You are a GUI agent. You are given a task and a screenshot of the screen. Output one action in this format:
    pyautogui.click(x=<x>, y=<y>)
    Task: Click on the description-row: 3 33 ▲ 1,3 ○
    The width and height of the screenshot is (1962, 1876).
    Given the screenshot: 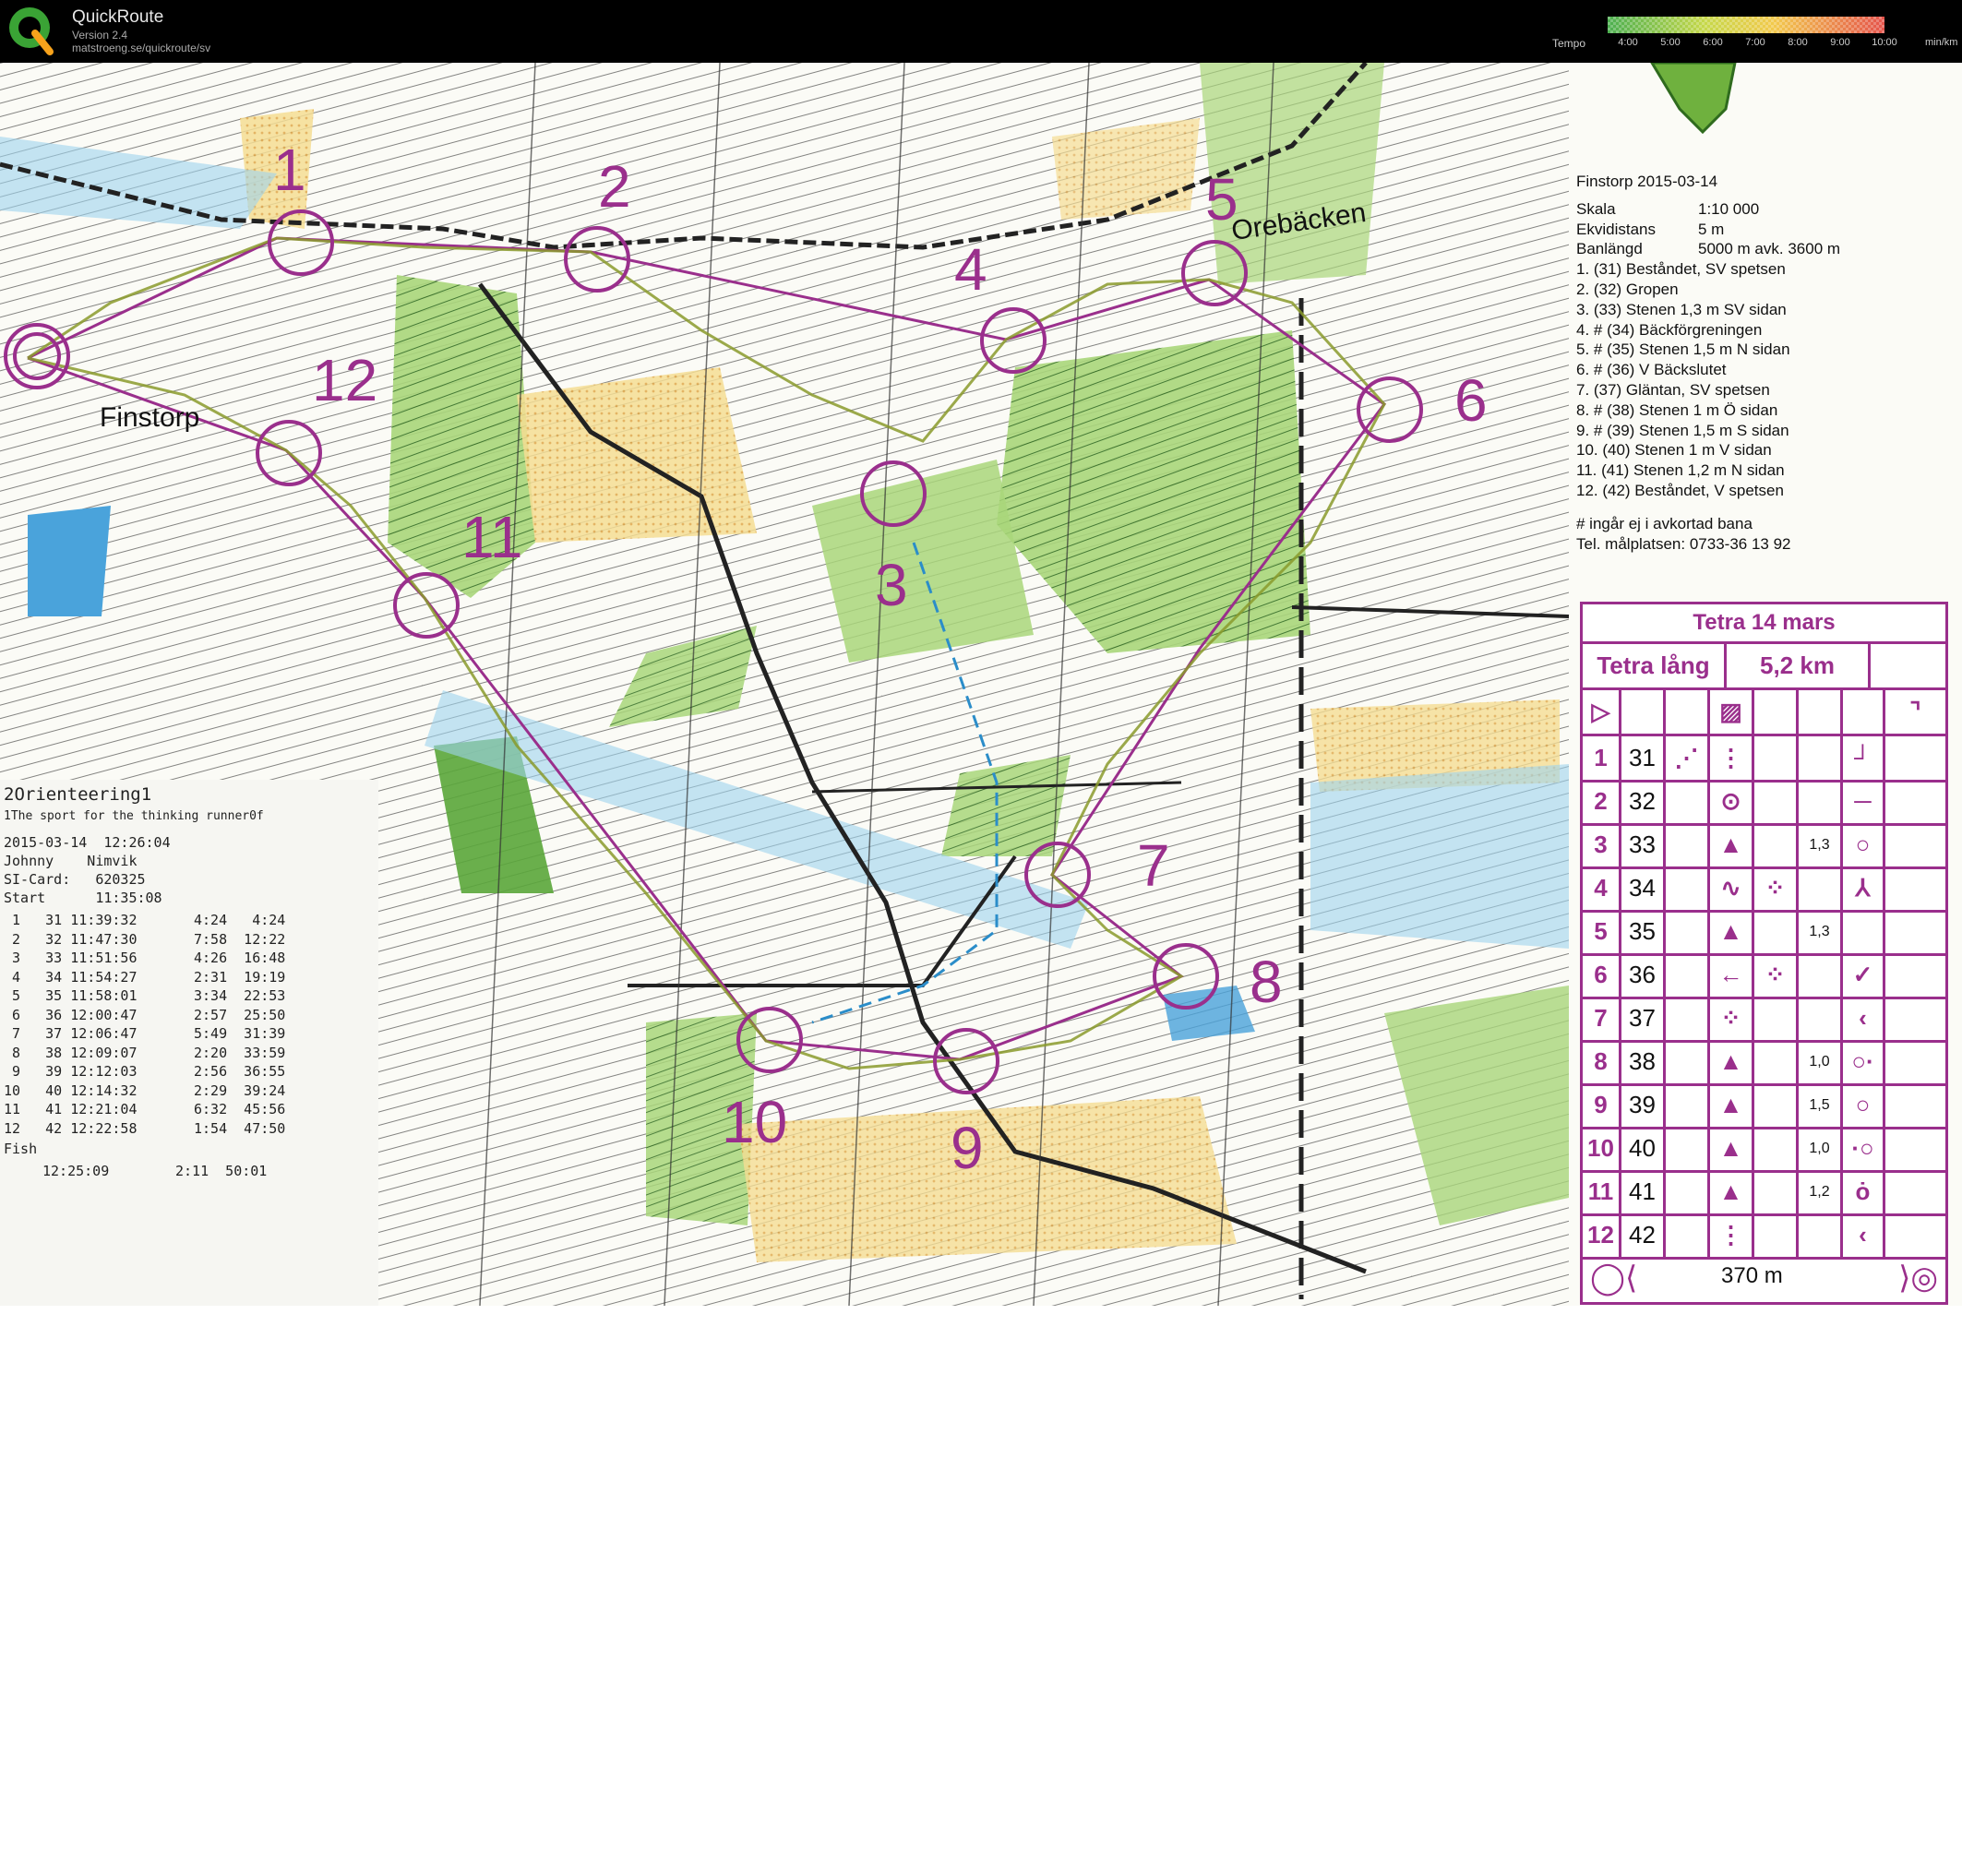 What is the action you would take?
    pyautogui.click(x=1764, y=846)
    